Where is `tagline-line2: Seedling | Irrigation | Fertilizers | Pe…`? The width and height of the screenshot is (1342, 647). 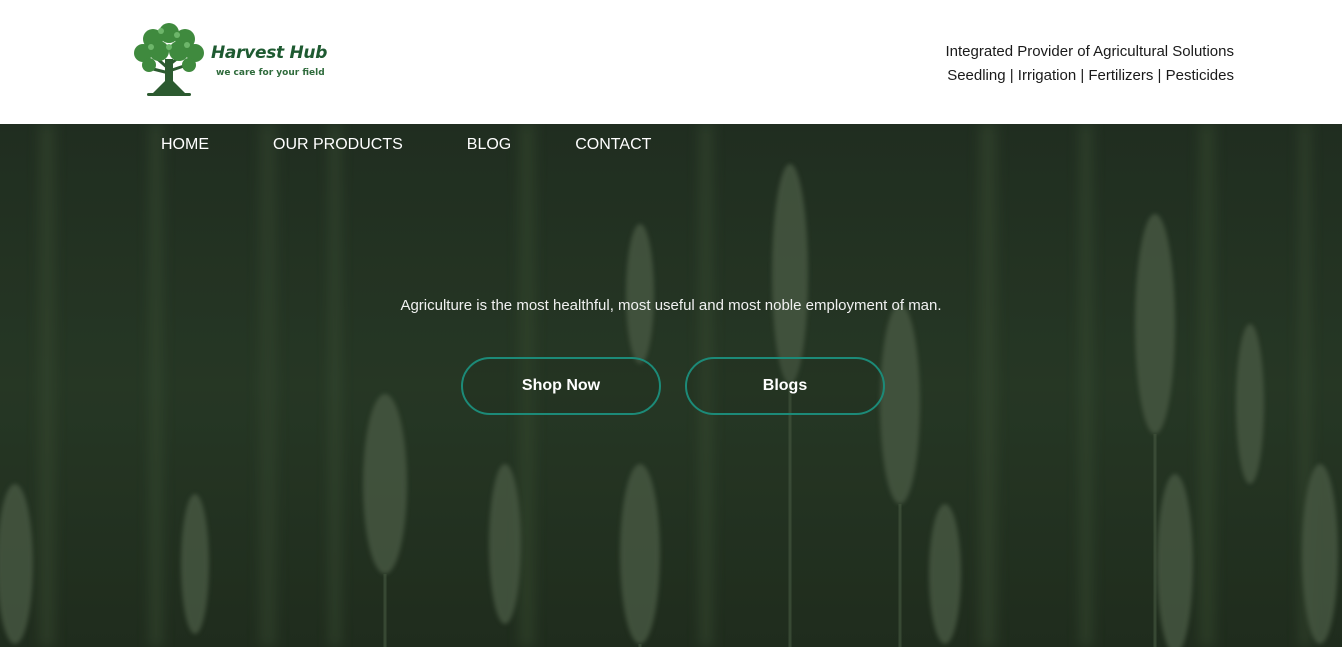 tagline-line2: Seedling | Irrigation | Fertilizers | Pe… is located at coordinates (1090, 75).